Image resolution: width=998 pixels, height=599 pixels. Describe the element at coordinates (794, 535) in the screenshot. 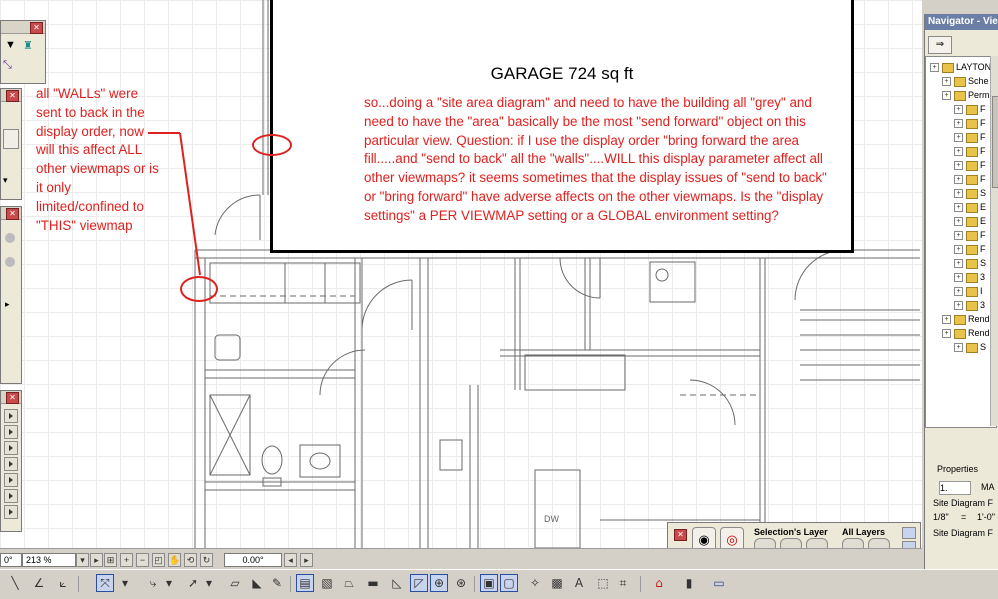

I see `layer-palette: ✕ ◉ ◎ Selection's Layer All Layers` at that location.